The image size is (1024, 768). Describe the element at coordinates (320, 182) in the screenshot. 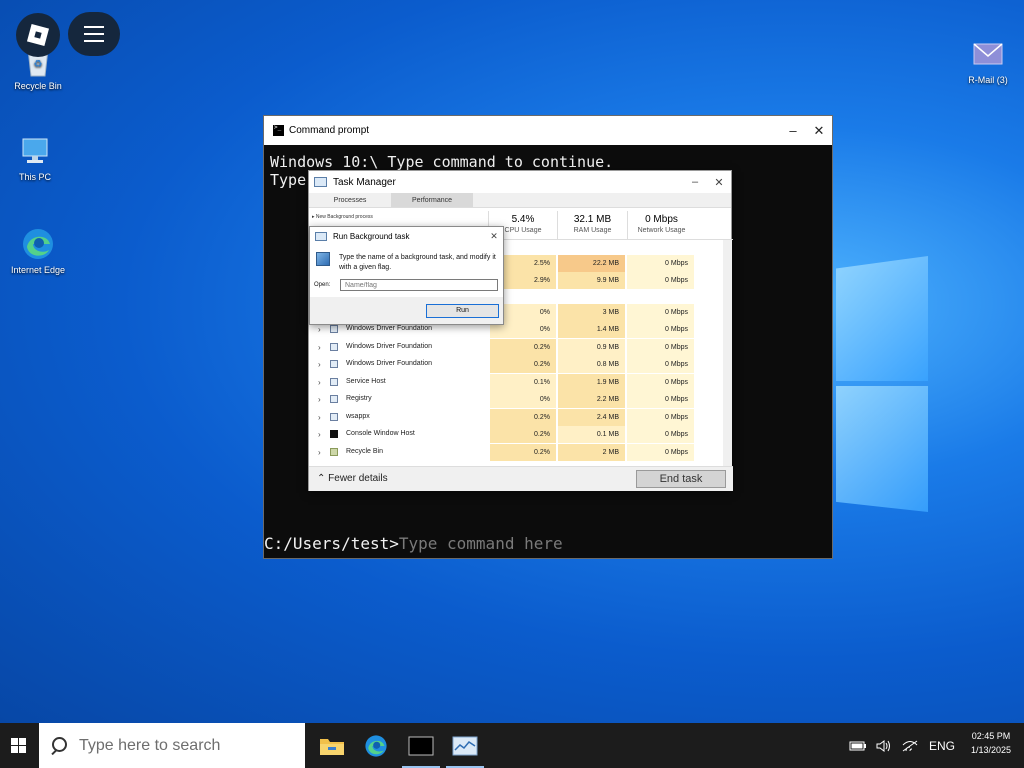

I see `task-manager-icon` at that location.